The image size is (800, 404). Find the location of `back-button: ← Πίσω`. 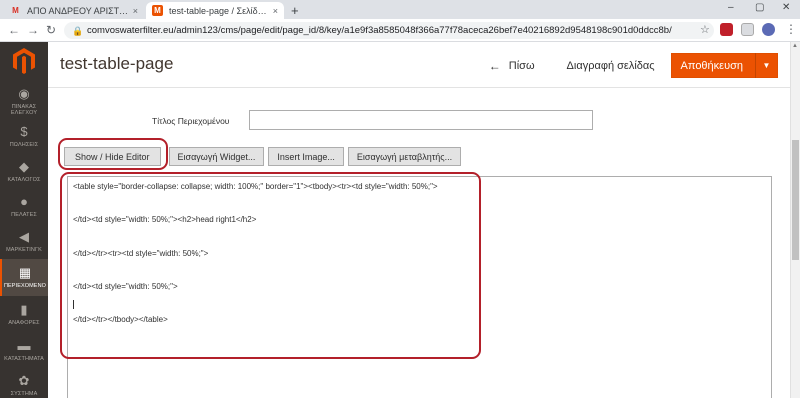

back-button: ← Πίσω is located at coordinates (512, 66).